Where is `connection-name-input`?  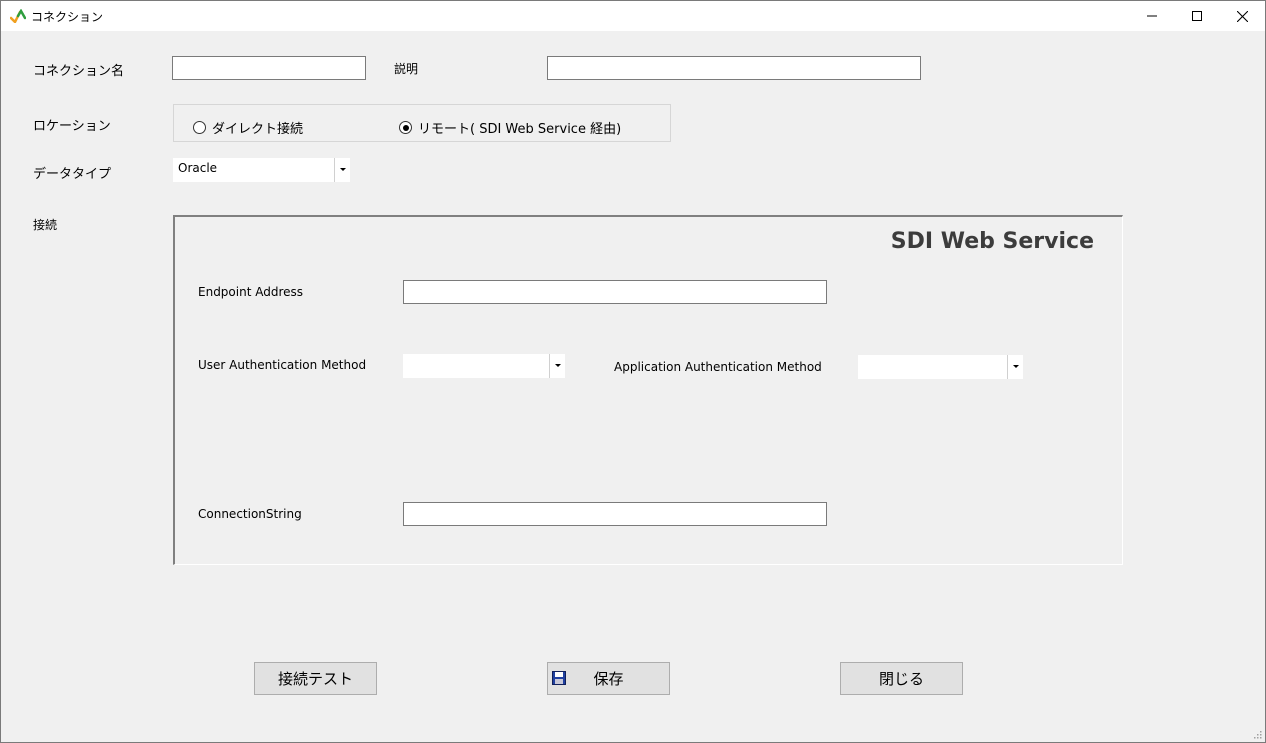
connection-name-input is located at coordinates (269, 68).